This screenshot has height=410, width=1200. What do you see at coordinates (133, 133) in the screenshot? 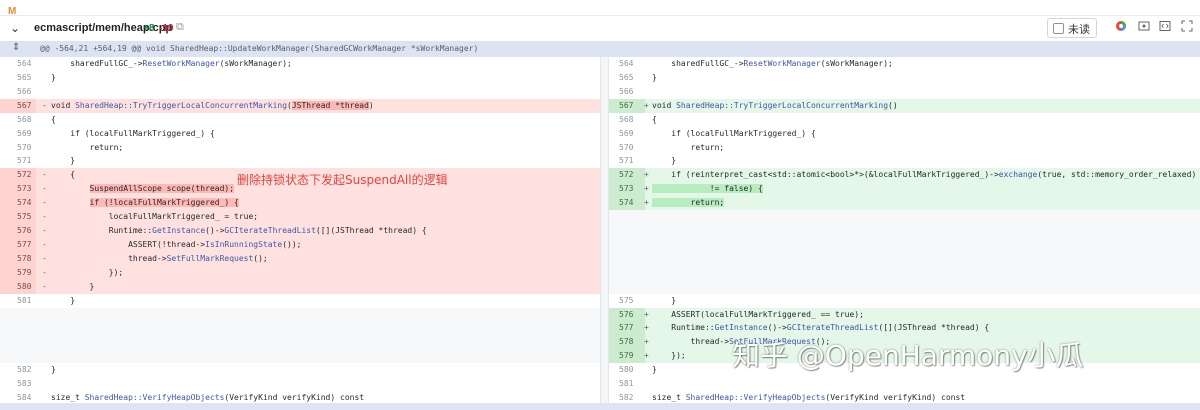
I see `code-text: if (localFullMarkTriggered_) {` at bounding box center [133, 133].